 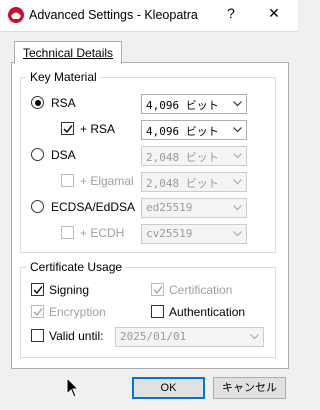 I want to click on rsa-subkey-label: + RSA, so click(x=98, y=129).